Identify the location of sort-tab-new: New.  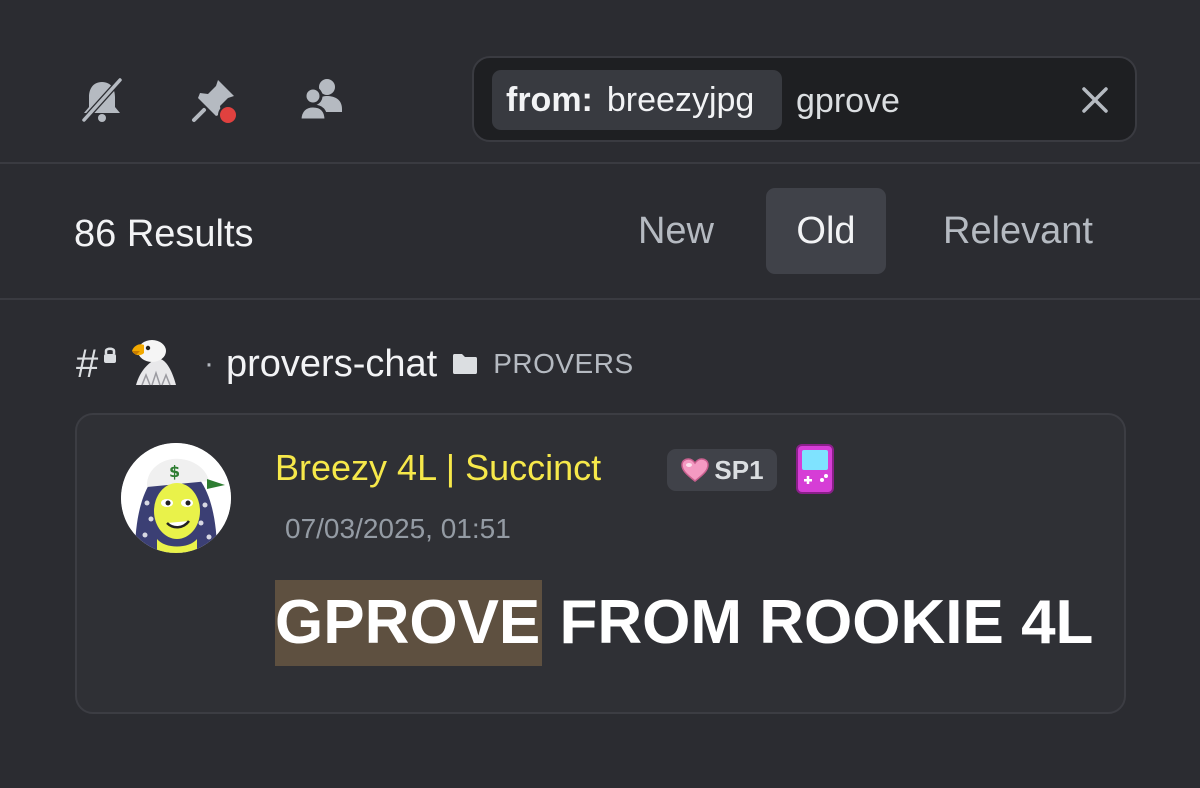
(676, 231).